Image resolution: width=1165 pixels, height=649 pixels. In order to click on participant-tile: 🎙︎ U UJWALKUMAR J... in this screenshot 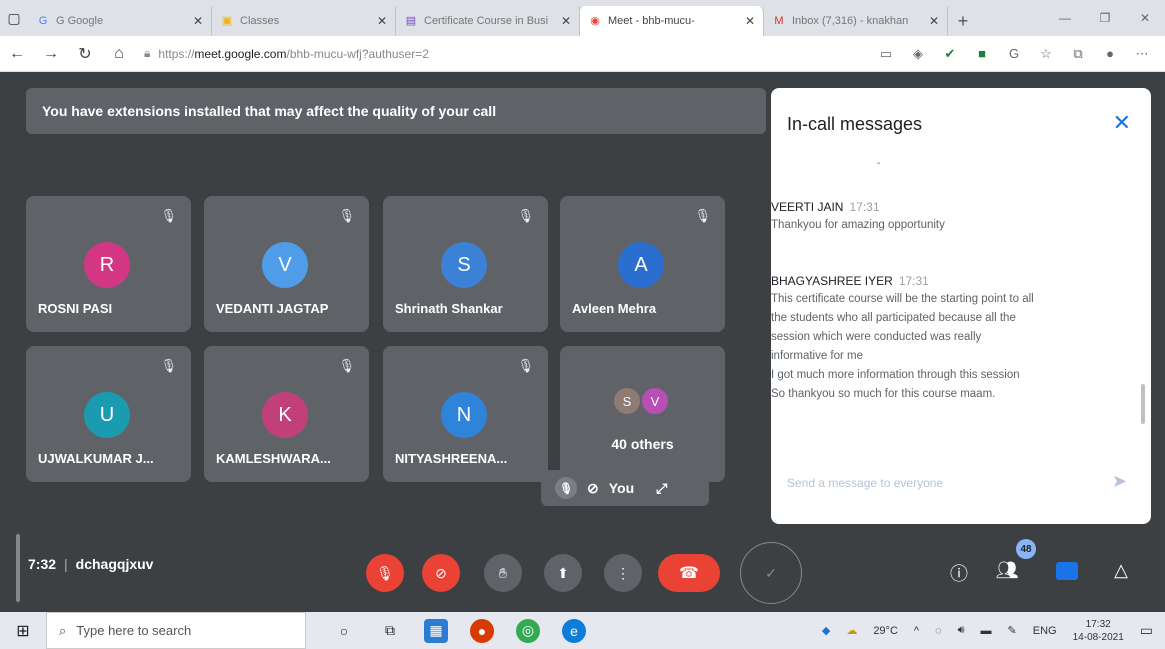, I will do `click(108, 414)`.